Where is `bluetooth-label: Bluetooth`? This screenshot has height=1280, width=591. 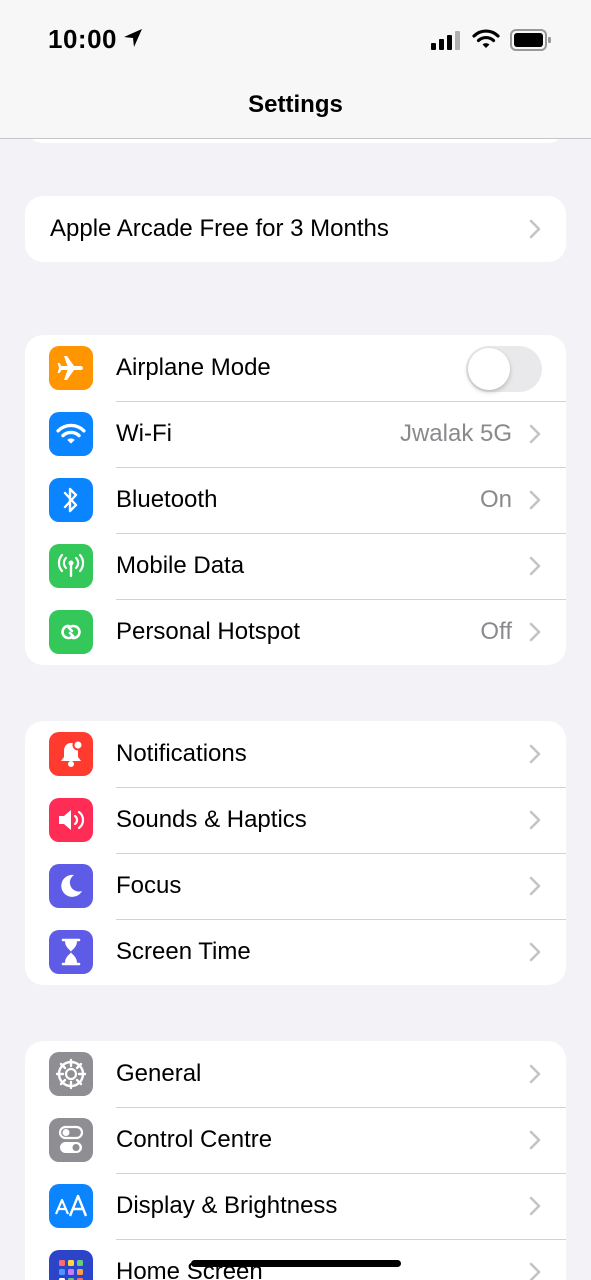
bluetooth-label: Bluetooth is located at coordinates (167, 499).